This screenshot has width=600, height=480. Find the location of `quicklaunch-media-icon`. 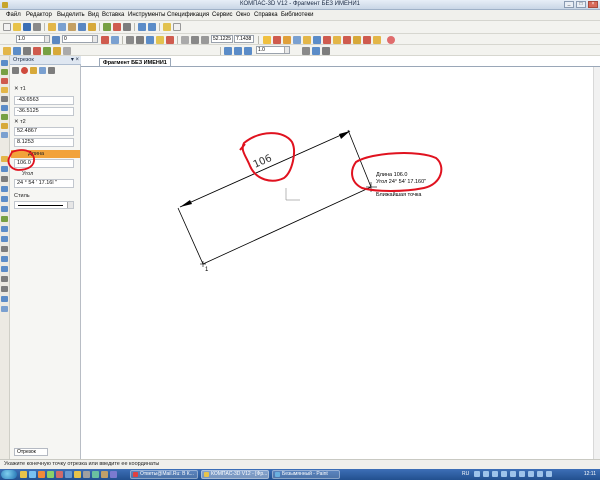

quicklaunch-media-icon is located at coordinates (113, 474).